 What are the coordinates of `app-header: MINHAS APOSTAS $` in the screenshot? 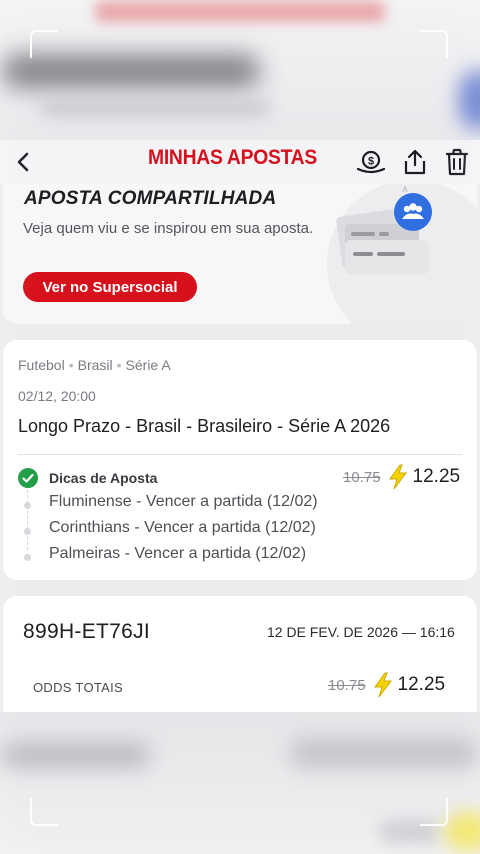 It's located at (240, 162).